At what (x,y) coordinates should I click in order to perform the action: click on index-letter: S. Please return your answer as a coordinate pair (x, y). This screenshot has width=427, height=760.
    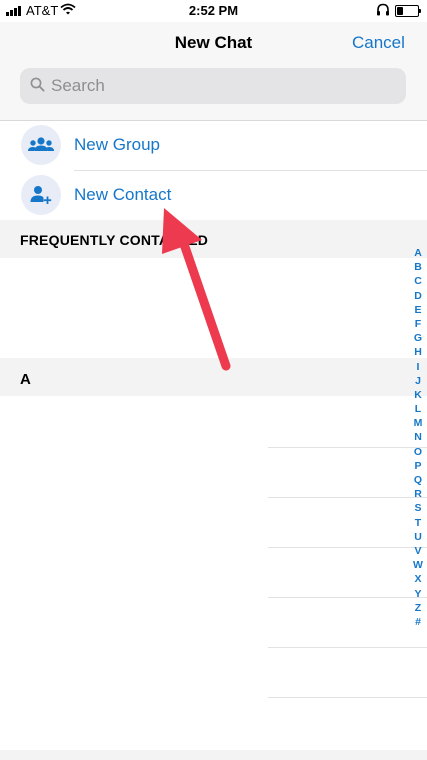
    Looking at the image, I should click on (418, 508).